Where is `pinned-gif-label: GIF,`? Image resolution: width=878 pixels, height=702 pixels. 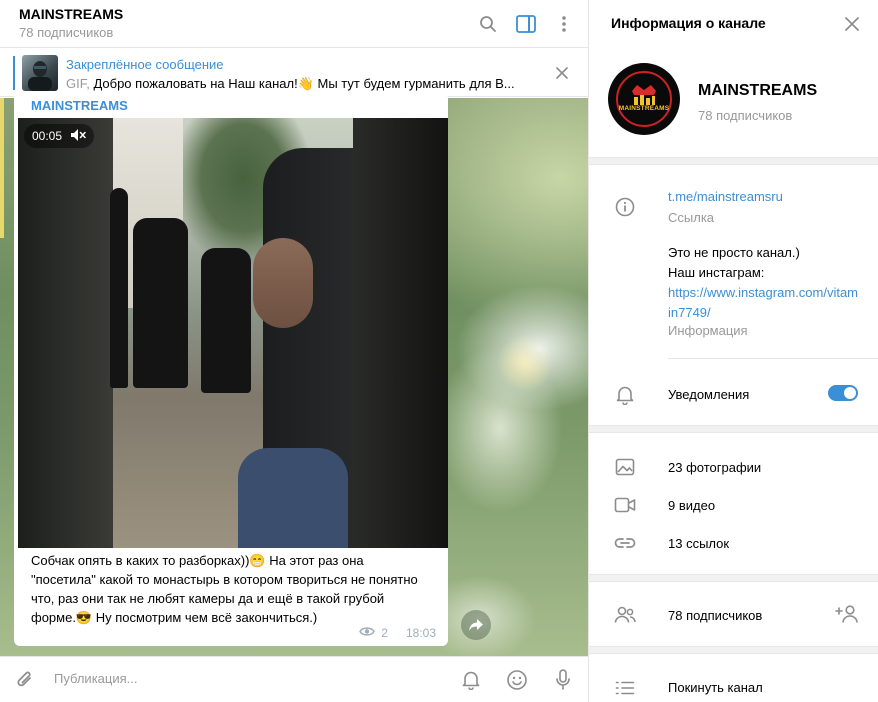
pinned-gif-label: GIF, is located at coordinates (78, 83).